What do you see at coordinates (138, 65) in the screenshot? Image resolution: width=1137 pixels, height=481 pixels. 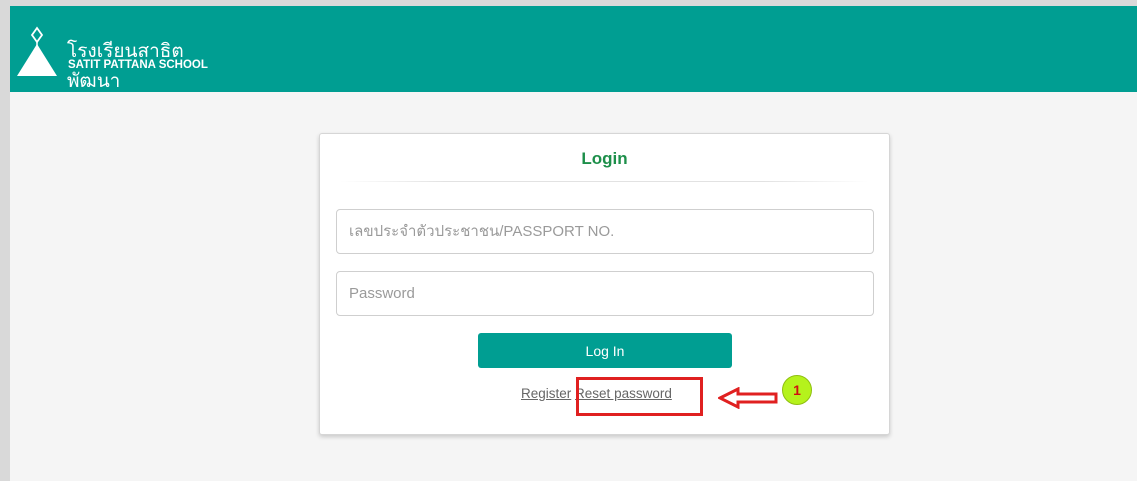 I see `school-name-english: SATIT PATTANA SCHOOL` at bounding box center [138, 65].